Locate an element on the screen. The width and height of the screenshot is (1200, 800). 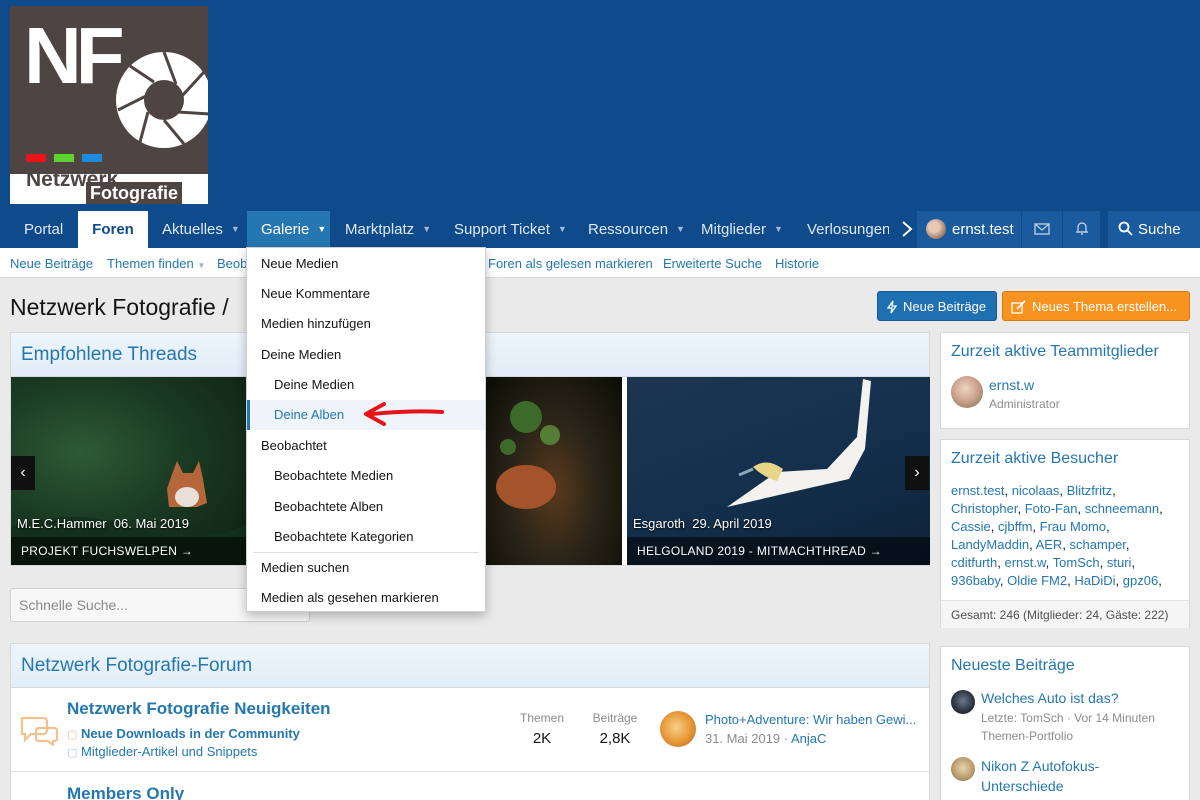
tab-portal: Portal is located at coordinates (43, 229).